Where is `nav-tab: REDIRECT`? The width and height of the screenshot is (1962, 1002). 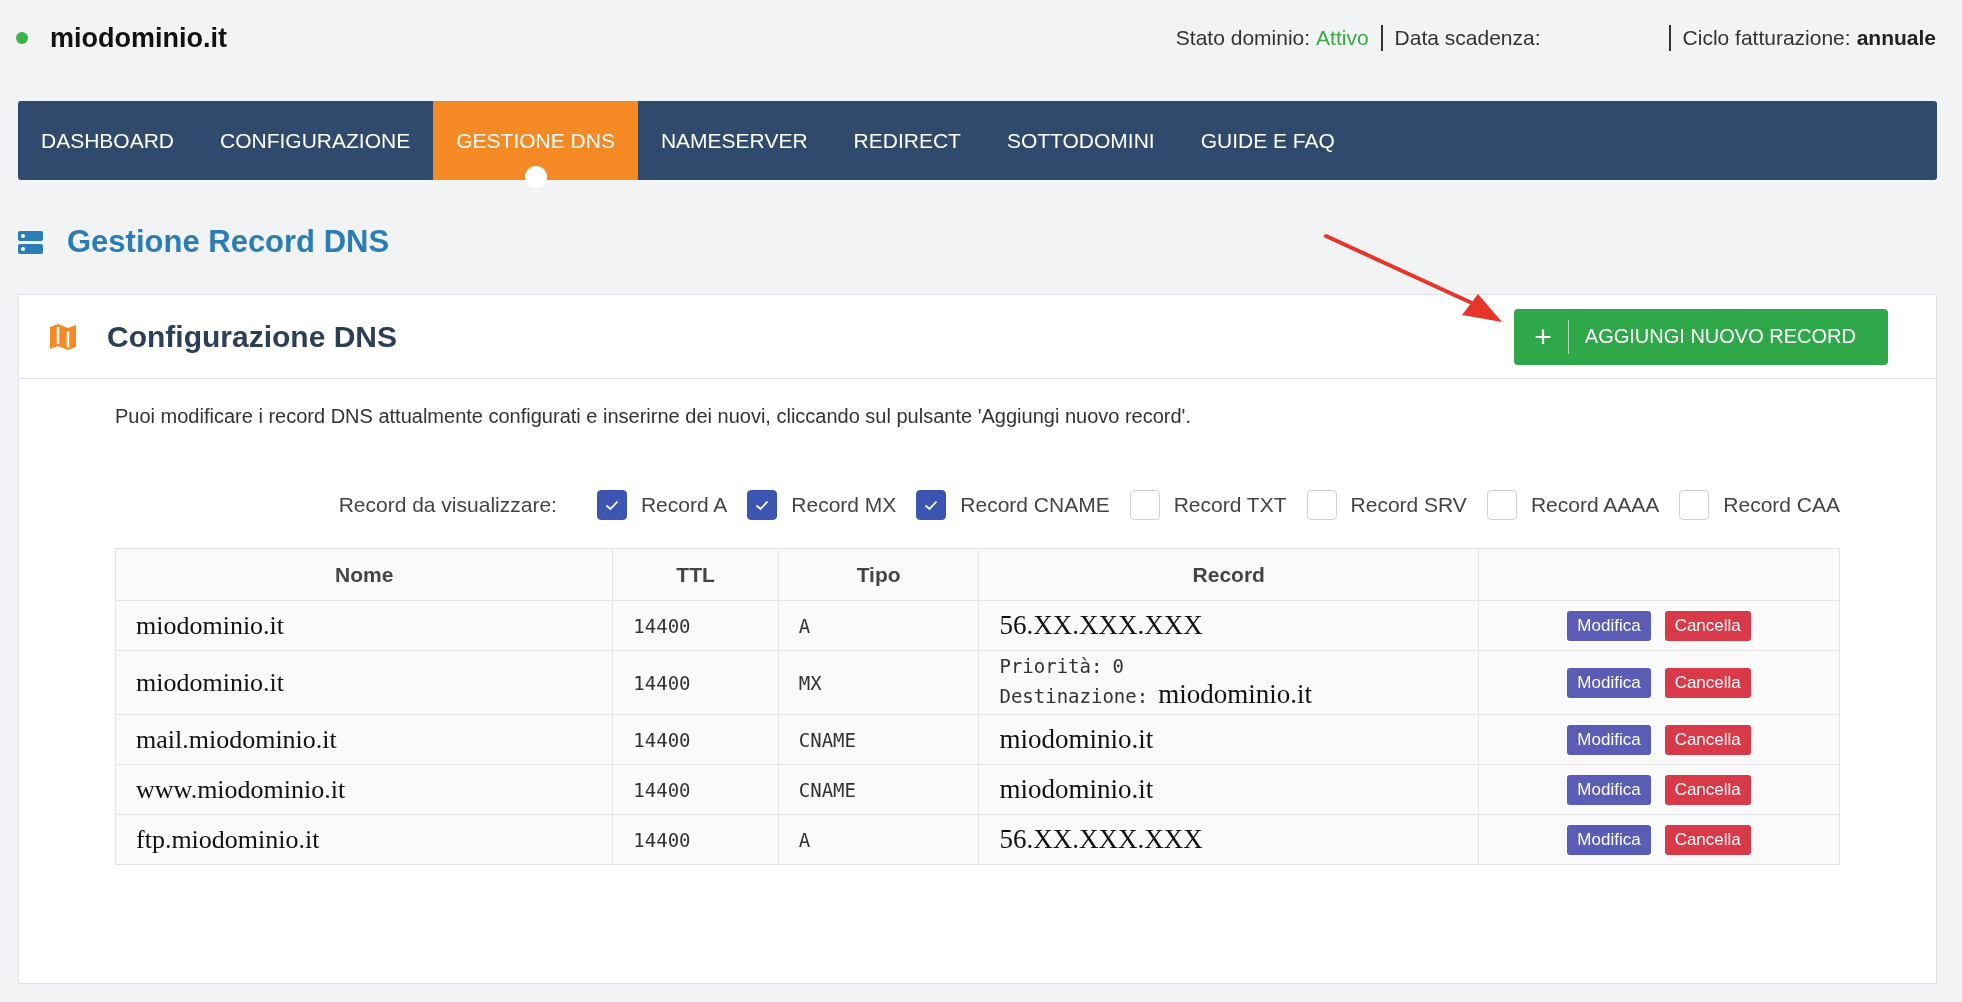
nav-tab: REDIRECT is located at coordinates (907, 140).